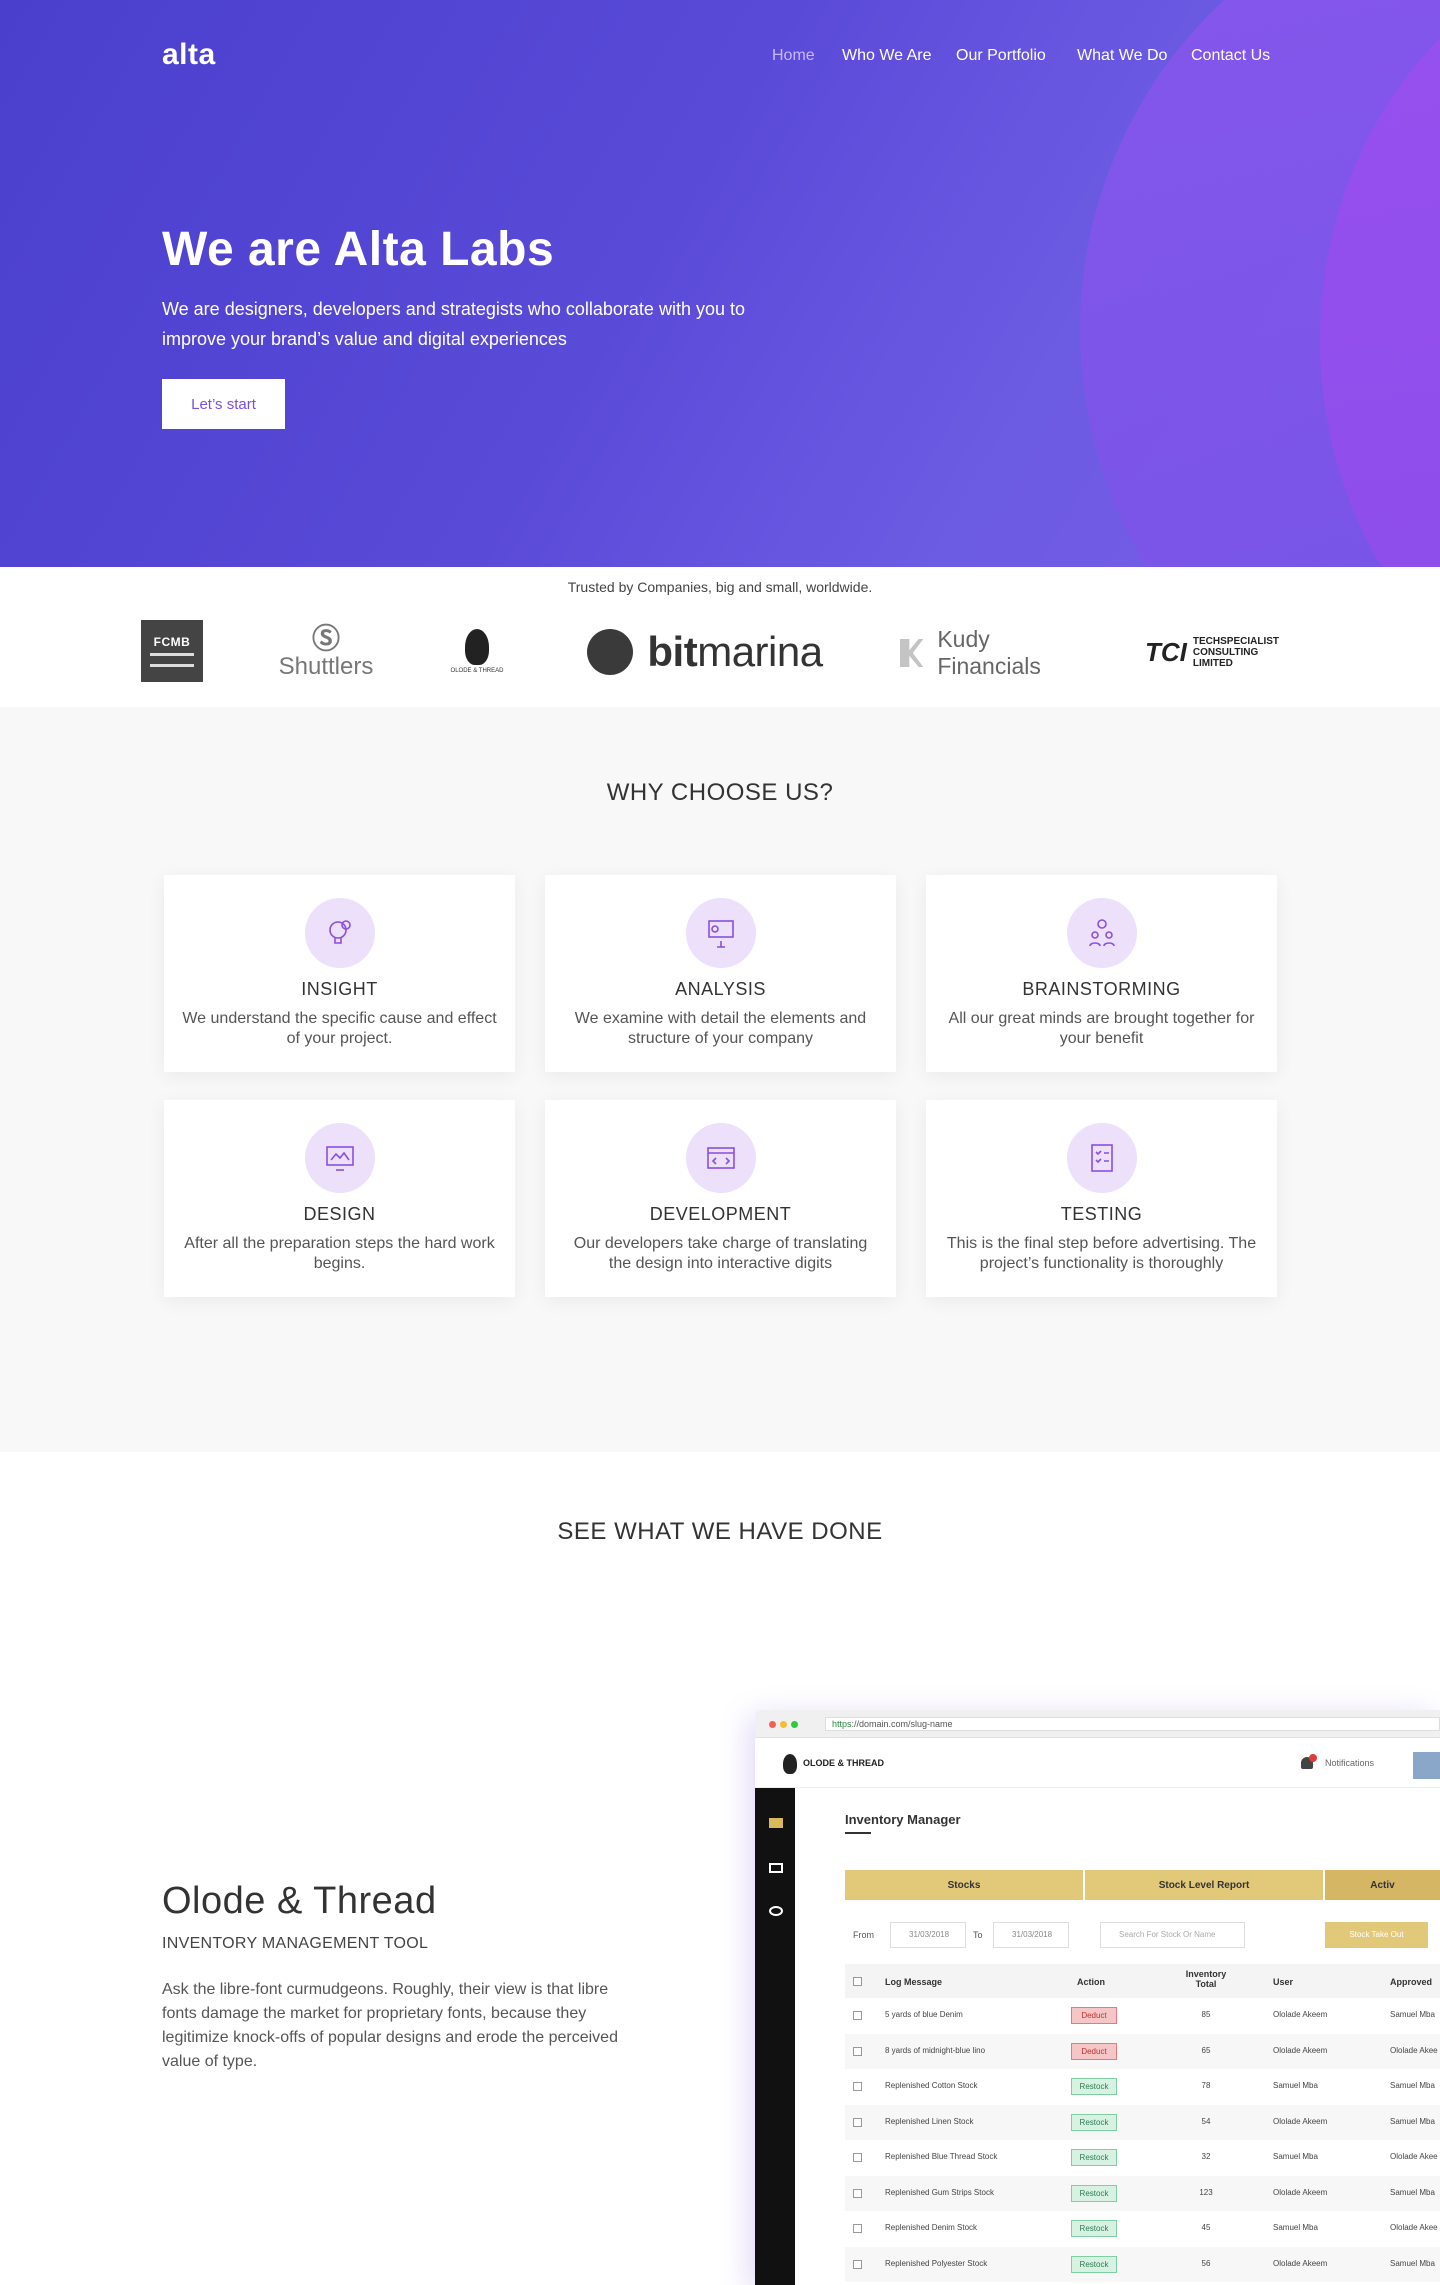  I want to click on row-inventory-total: 32, so click(1206, 2156).